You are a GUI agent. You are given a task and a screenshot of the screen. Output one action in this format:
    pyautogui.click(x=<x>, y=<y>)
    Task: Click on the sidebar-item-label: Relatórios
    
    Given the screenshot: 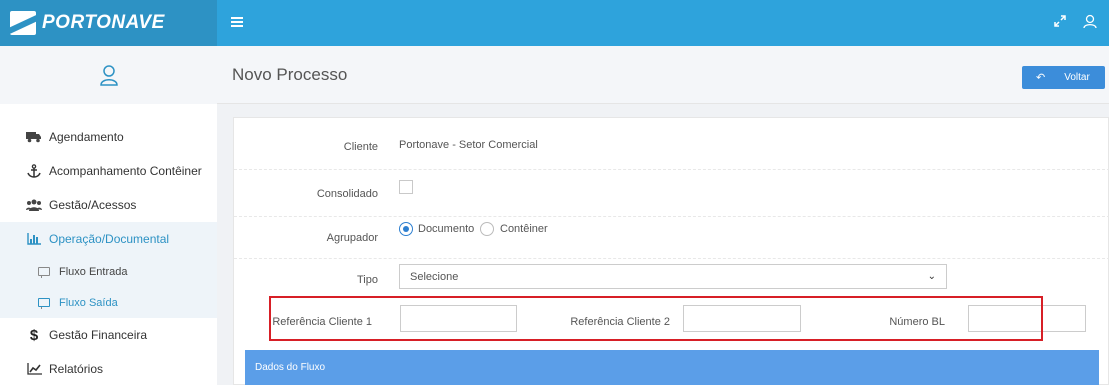 What is the action you would take?
    pyautogui.click(x=76, y=369)
    